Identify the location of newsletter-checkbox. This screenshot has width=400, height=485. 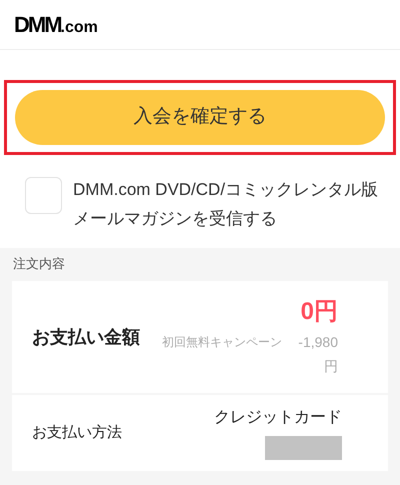
(43, 195).